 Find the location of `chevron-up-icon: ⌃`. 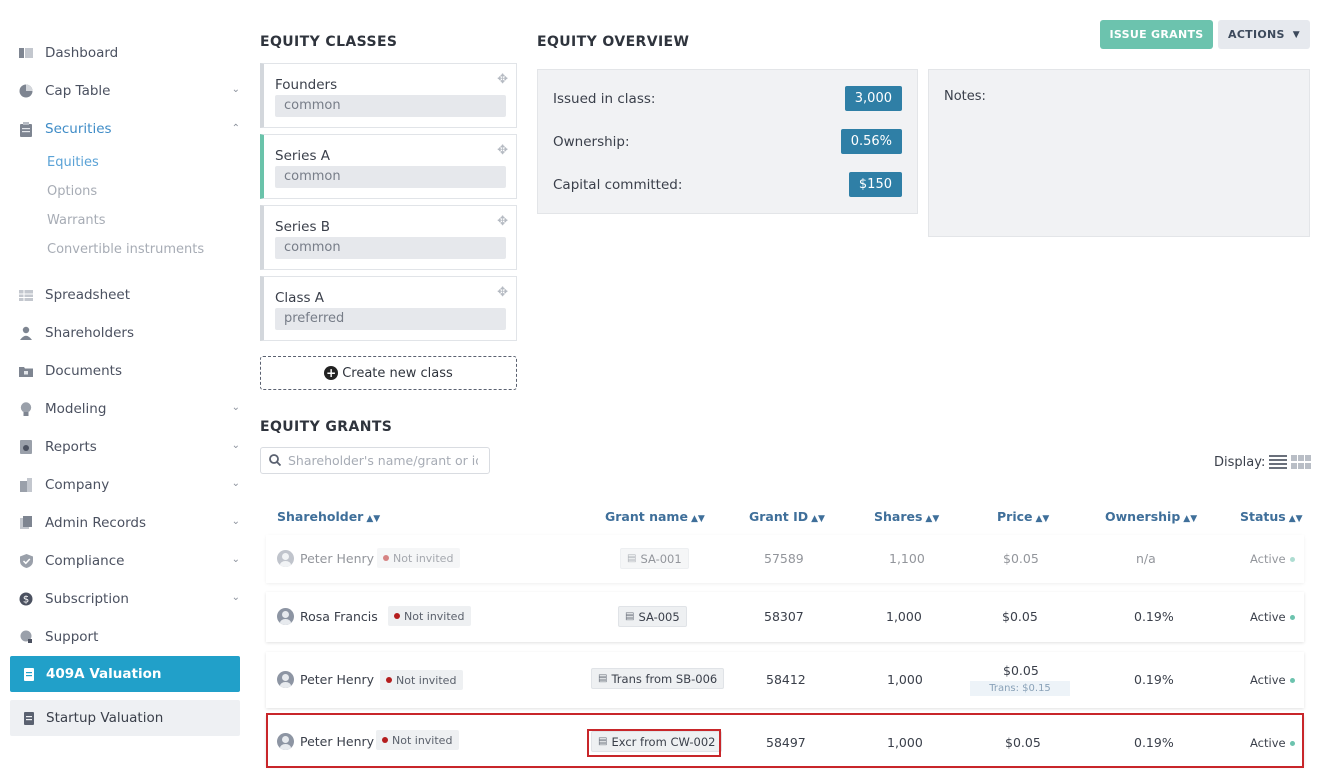

chevron-up-icon: ⌃ is located at coordinates (236, 128).